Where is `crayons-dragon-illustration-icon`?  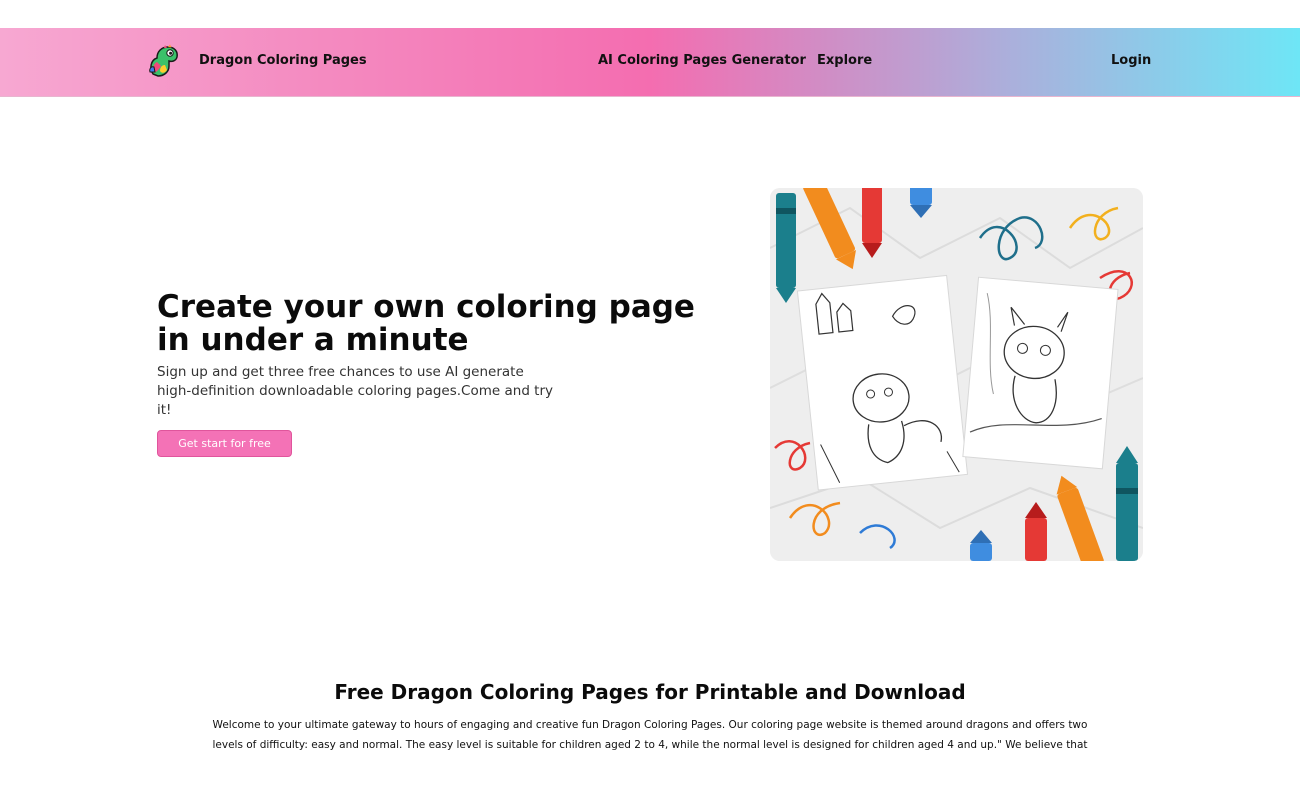 crayons-dragon-illustration-icon is located at coordinates (956, 374).